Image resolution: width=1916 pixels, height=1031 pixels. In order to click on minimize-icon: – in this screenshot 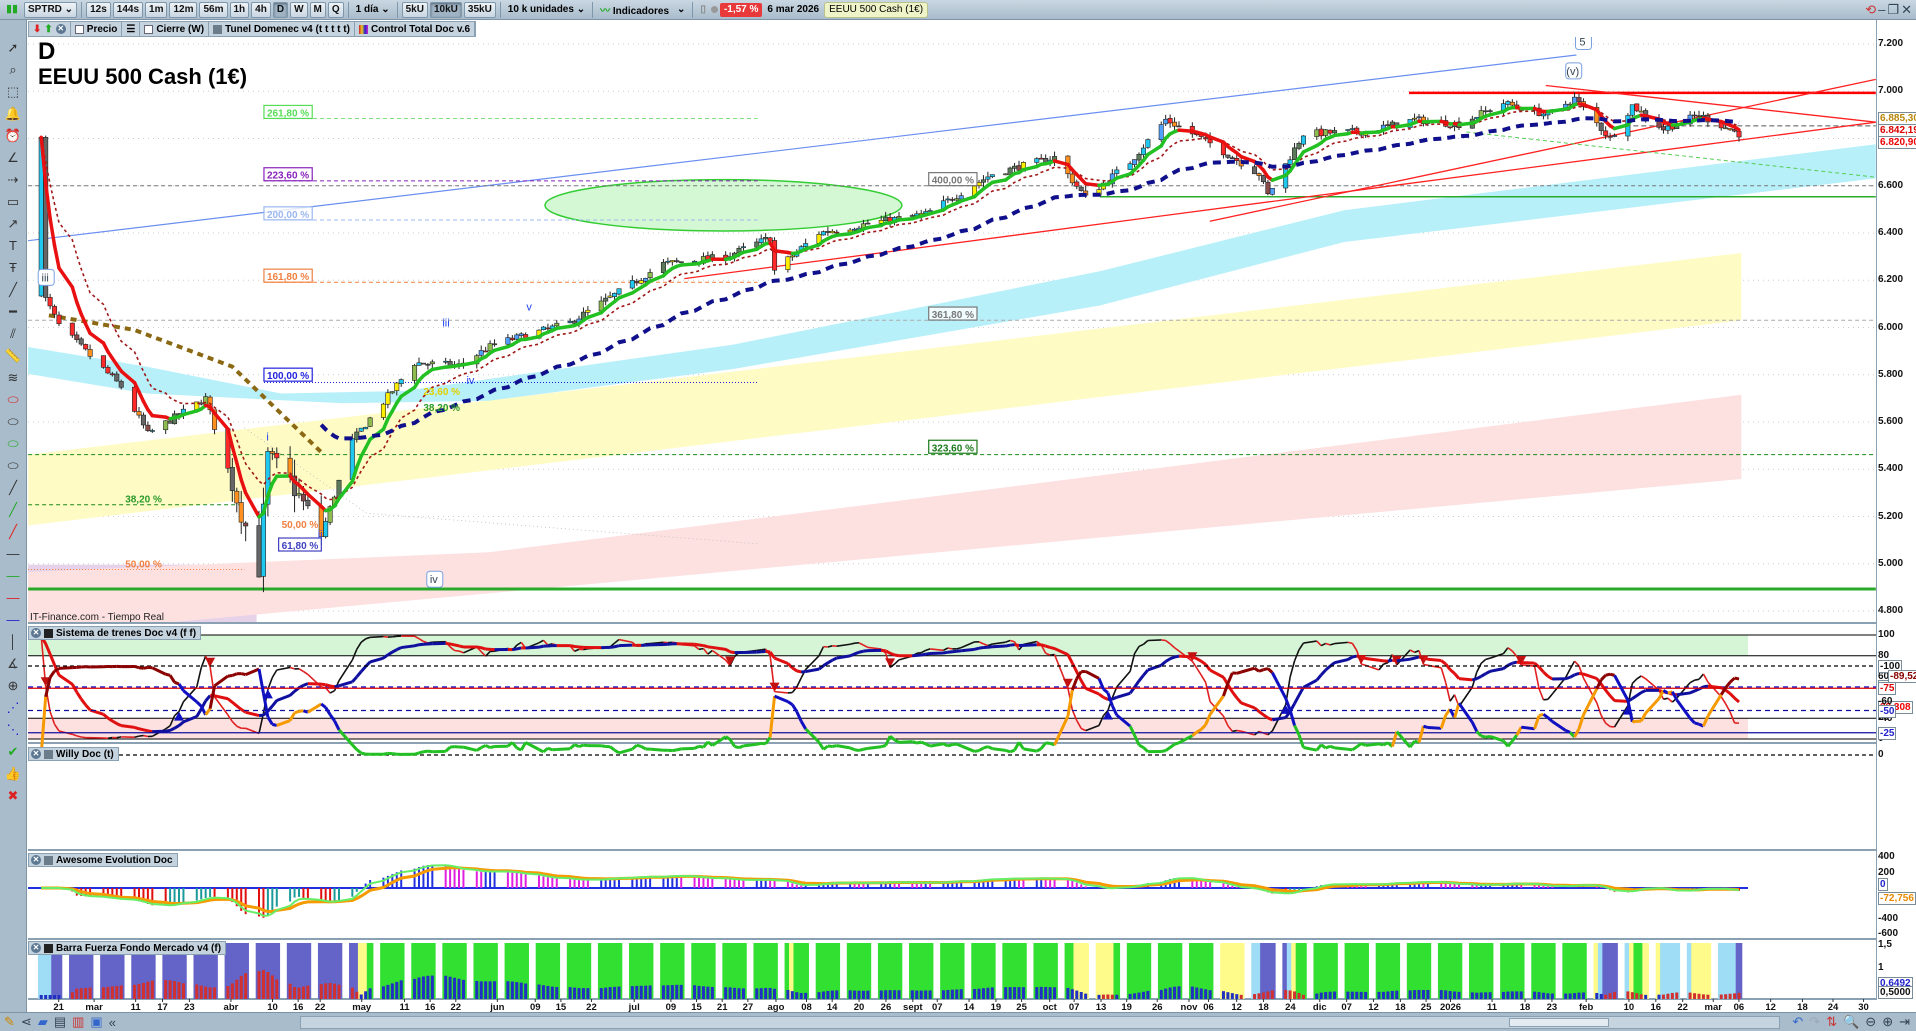, I will do `click(1881, 9)`.